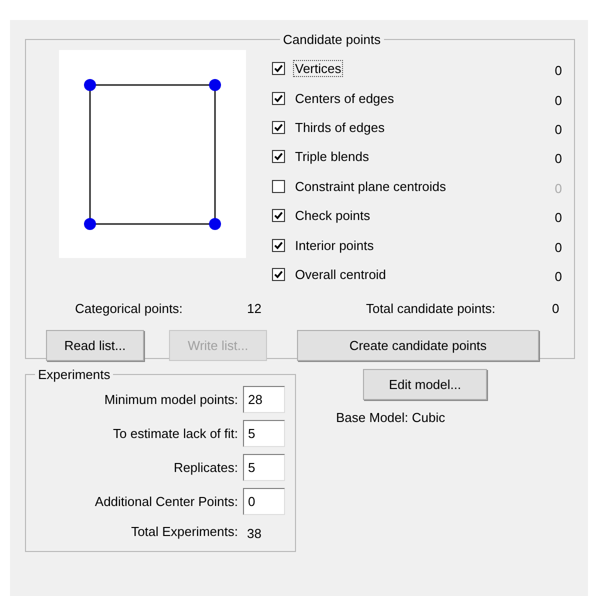 This screenshot has width=596, height=596. Describe the element at coordinates (340, 127) in the screenshot. I see `checkbox-label: Thirds of edges` at that location.